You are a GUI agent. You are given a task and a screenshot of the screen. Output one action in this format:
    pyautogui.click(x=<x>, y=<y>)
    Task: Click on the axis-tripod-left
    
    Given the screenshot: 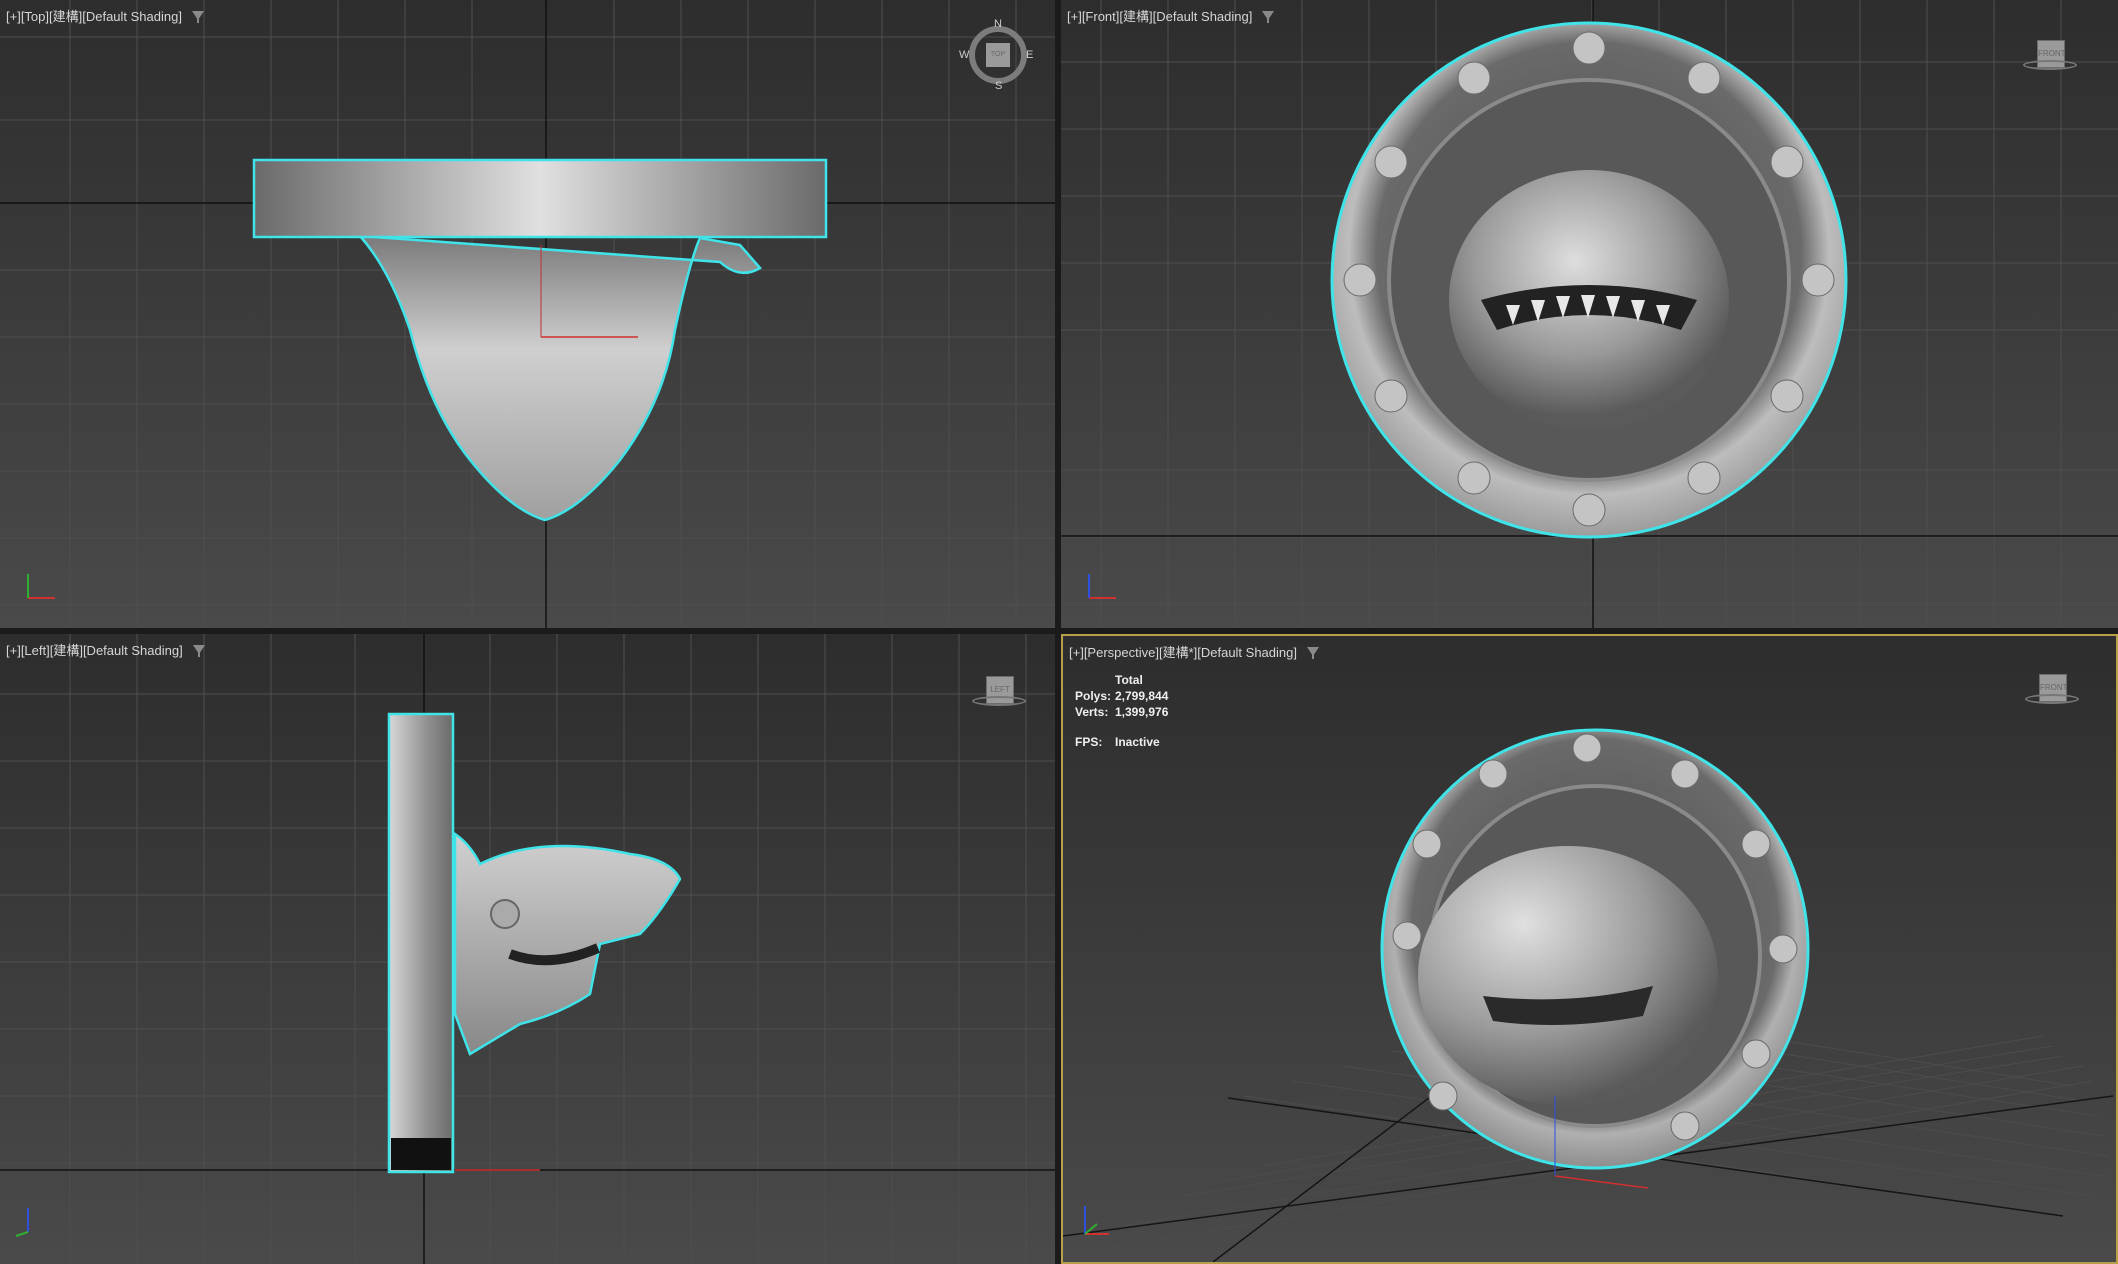 What is the action you would take?
    pyautogui.click(x=22, y=1222)
    